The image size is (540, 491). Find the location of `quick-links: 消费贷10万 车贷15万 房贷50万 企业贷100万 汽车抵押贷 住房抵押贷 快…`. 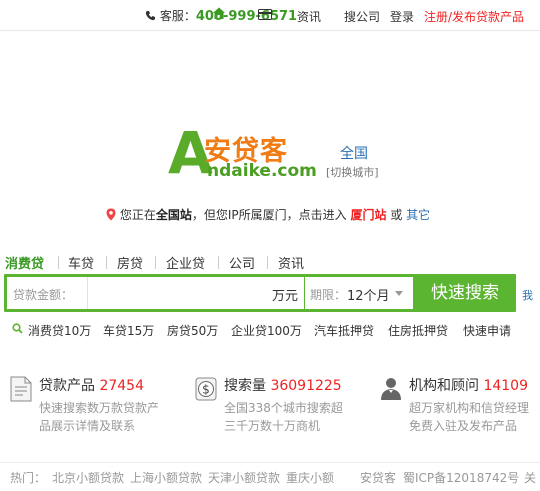

quick-links: 消费贷10万 车贷15万 房贷50万 企业贷100万 汽车抵押贷 住房抵押贷 快… is located at coordinates (276, 330).